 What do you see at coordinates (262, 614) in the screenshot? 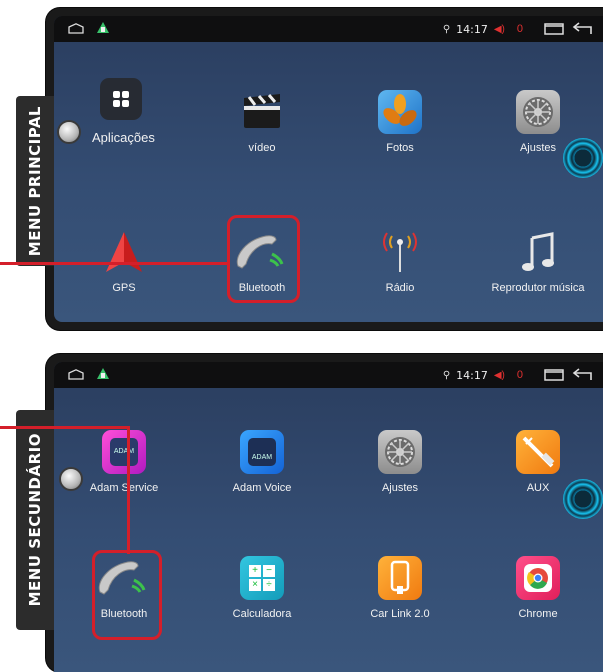
I see `app-label: Calculadora` at bounding box center [262, 614].